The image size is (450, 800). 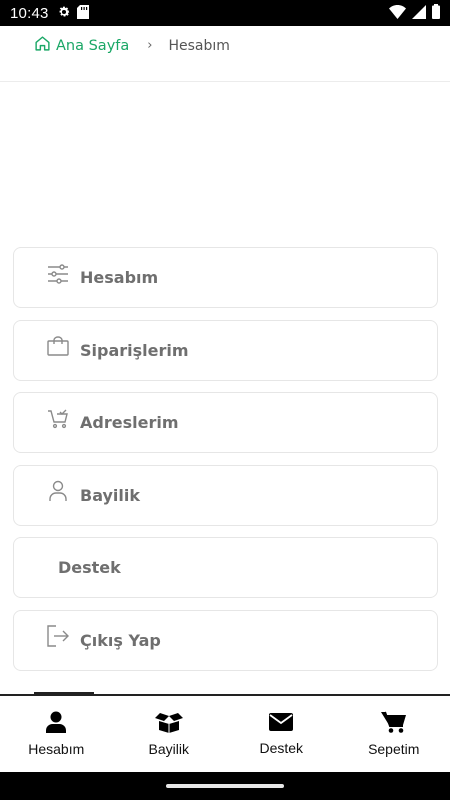 I want to click on shopping-bag-icon, so click(x=58, y=346).